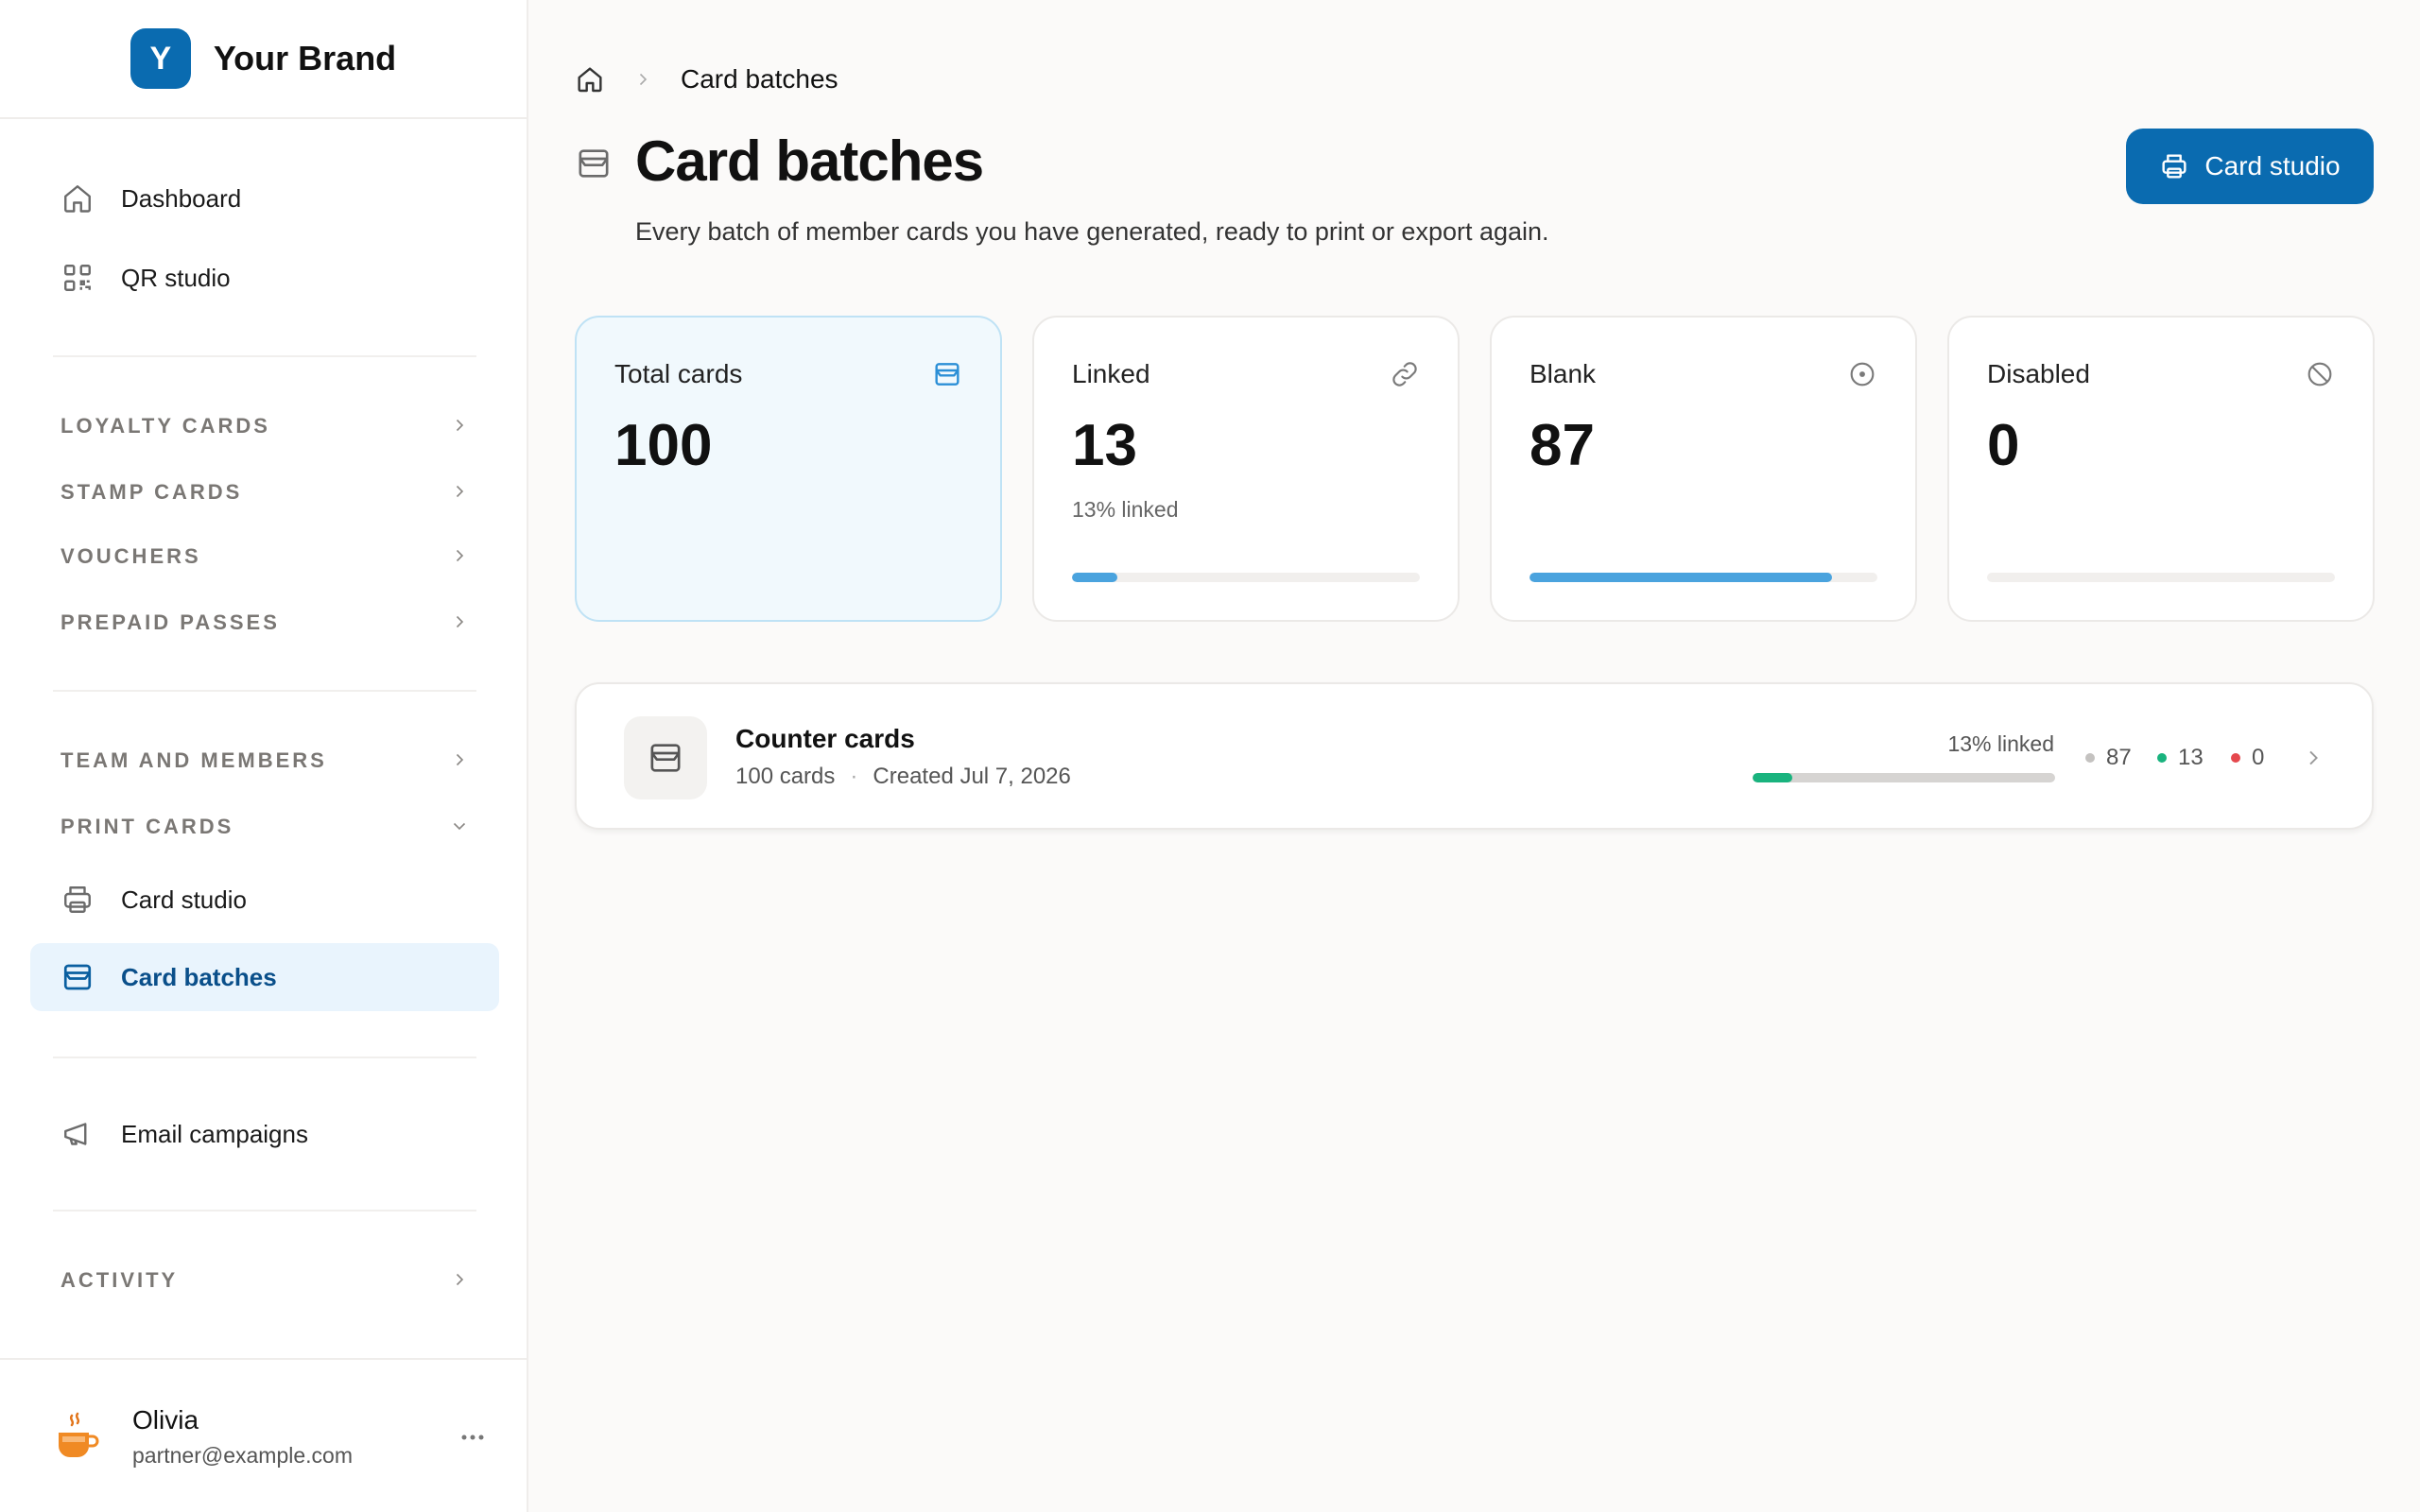  I want to click on stat-label: Blank, so click(1563, 373).